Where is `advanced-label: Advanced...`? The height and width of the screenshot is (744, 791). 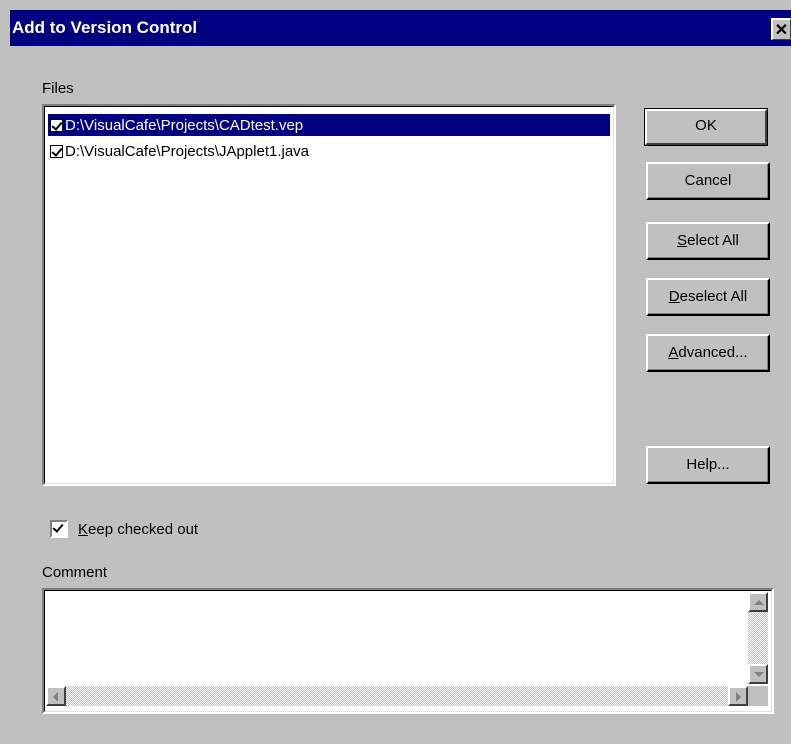 advanced-label: Advanced... is located at coordinates (708, 352).